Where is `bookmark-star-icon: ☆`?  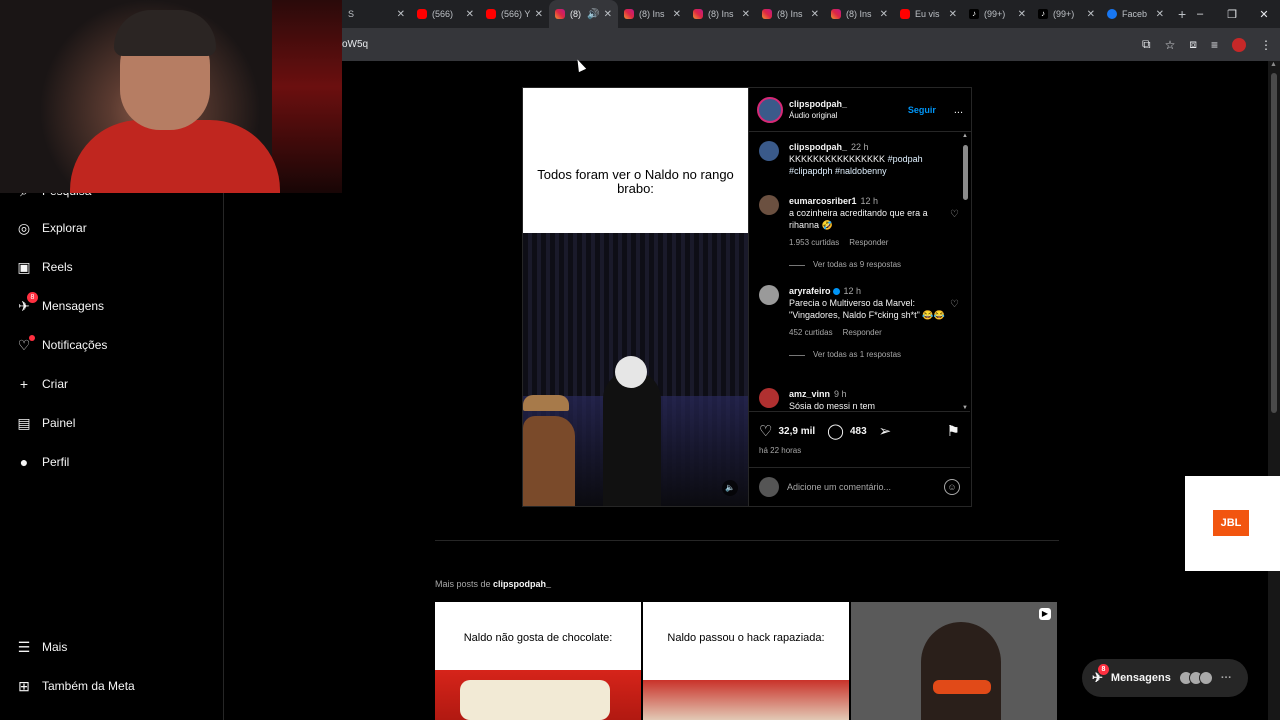 bookmark-star-icon: ☆ is located at coordinates (1170, 45).